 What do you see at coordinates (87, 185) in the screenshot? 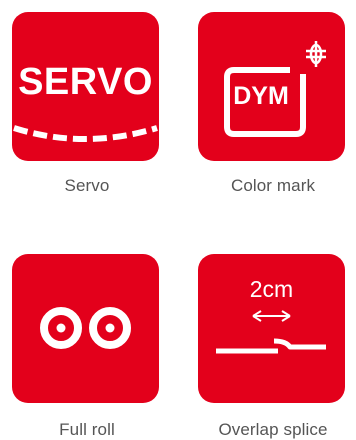
I see `servo-caption: Servo` at bounding box center [87, 185].